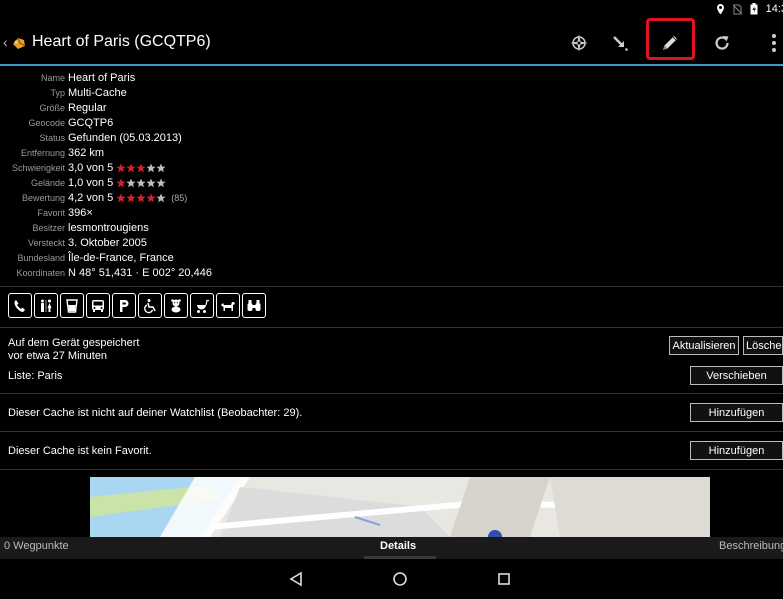 The width and height of the screenshot is (783, 599). I want to click on detail-value-text: 3. Oktober 2005, so click(107, 242).